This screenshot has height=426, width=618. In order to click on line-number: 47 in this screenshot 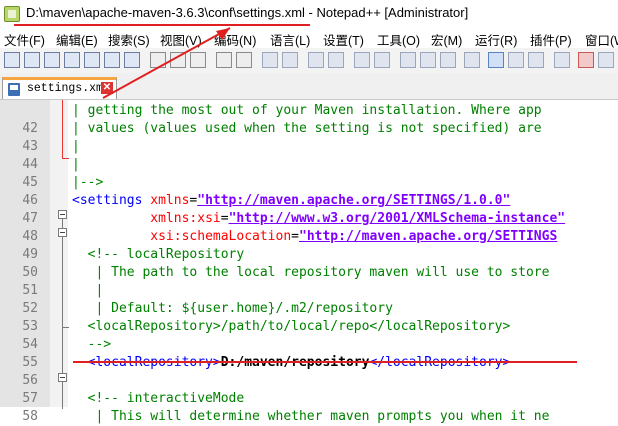, I will do `click(30, 218)`.